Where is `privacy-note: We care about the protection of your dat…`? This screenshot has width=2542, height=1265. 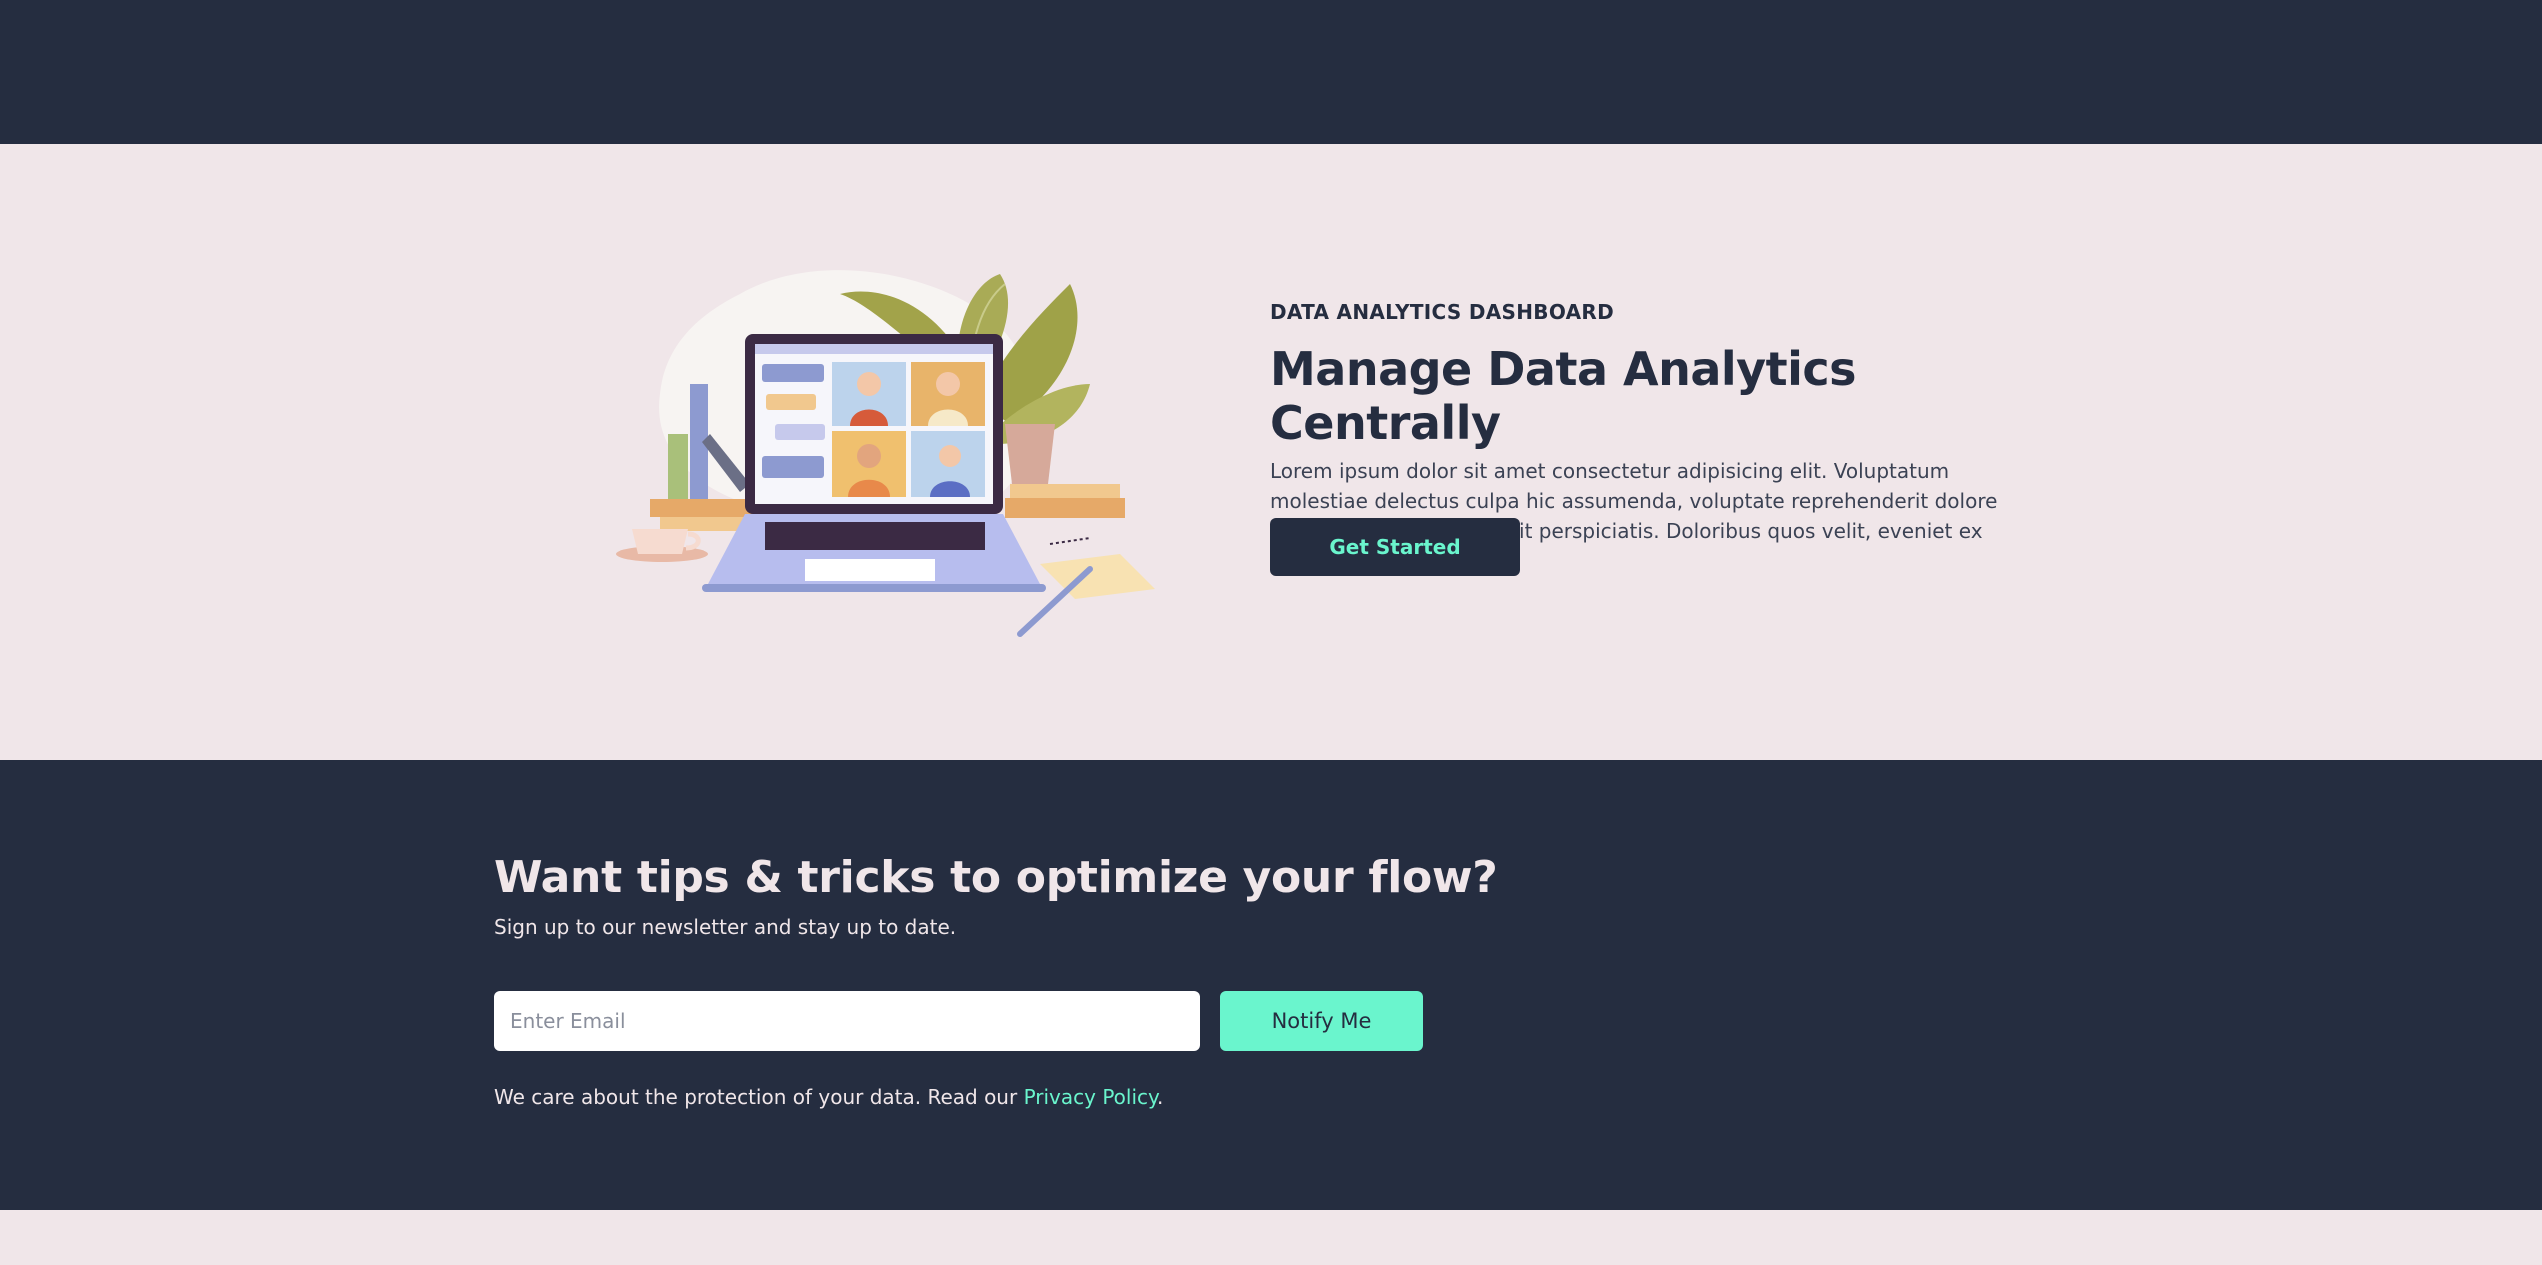
privacy-note: We care about the protection of your dat… is located at coordinates (828, 1097).